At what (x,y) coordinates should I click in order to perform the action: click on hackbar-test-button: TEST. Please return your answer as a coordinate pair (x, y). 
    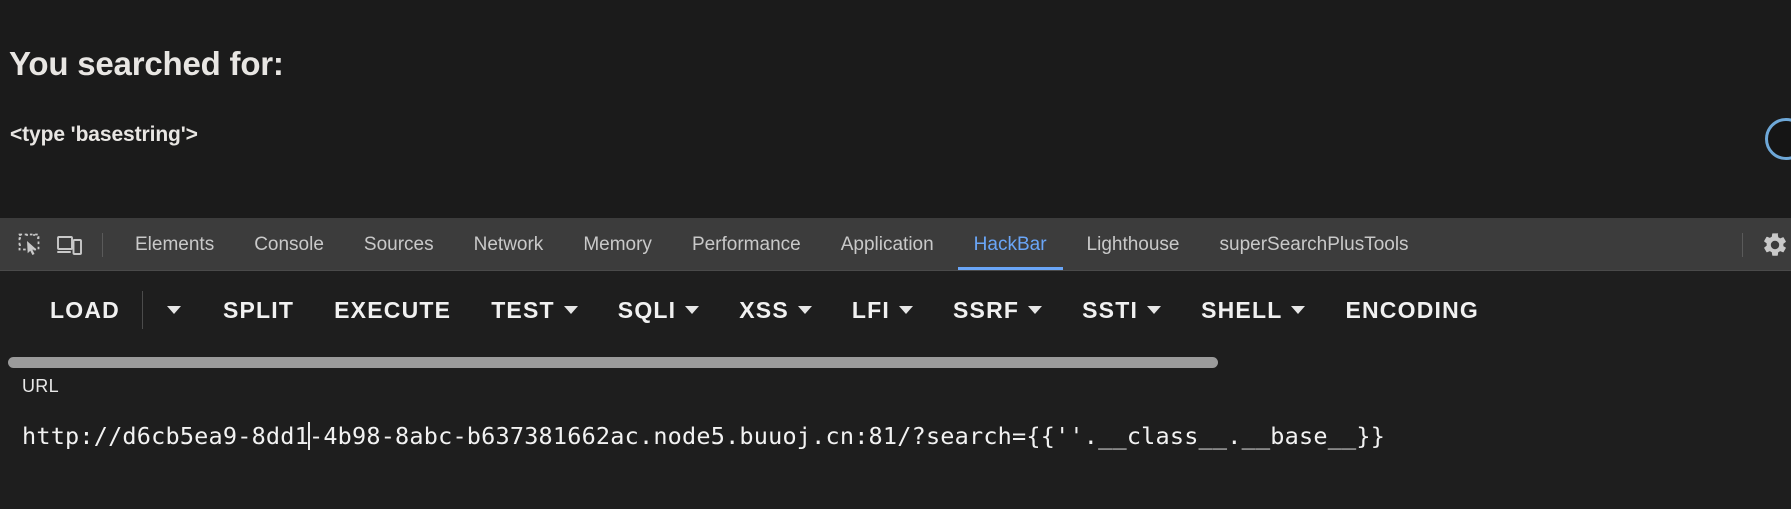
    Looking at the image, I should click on (534, 310).